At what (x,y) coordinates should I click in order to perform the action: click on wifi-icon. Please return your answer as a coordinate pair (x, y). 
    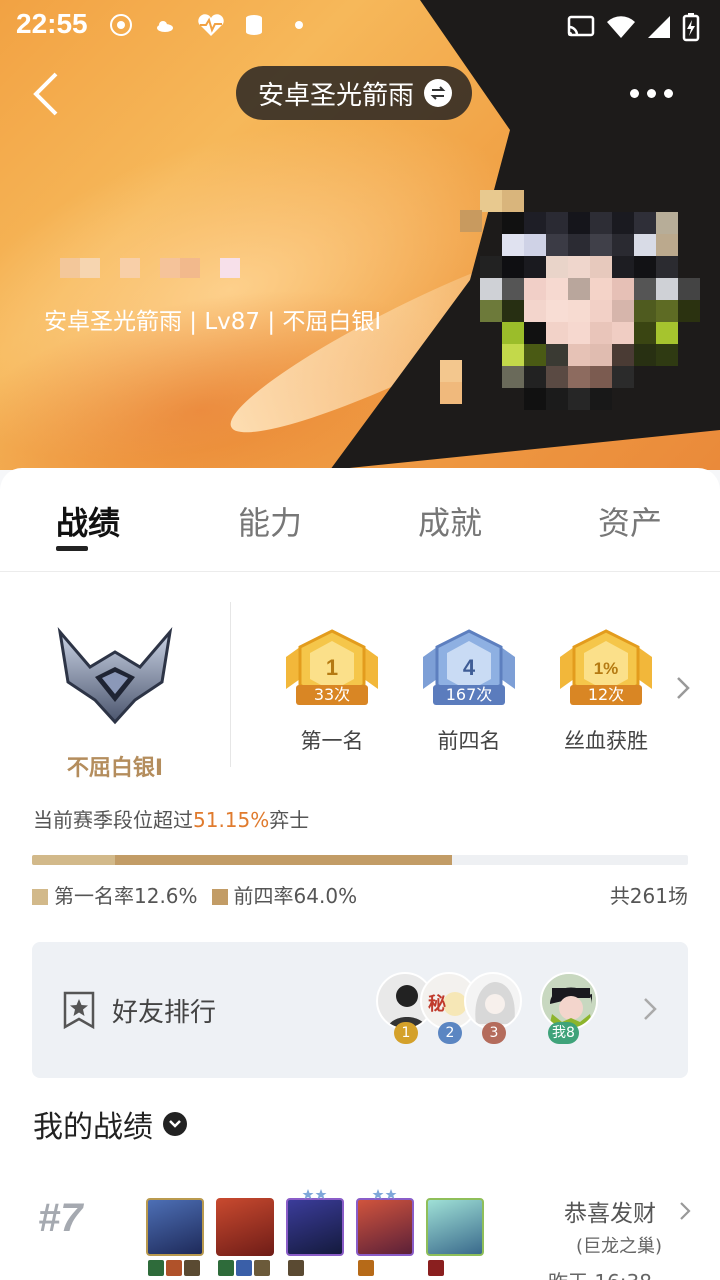
    Looking at the image, I should click on (621, 27).